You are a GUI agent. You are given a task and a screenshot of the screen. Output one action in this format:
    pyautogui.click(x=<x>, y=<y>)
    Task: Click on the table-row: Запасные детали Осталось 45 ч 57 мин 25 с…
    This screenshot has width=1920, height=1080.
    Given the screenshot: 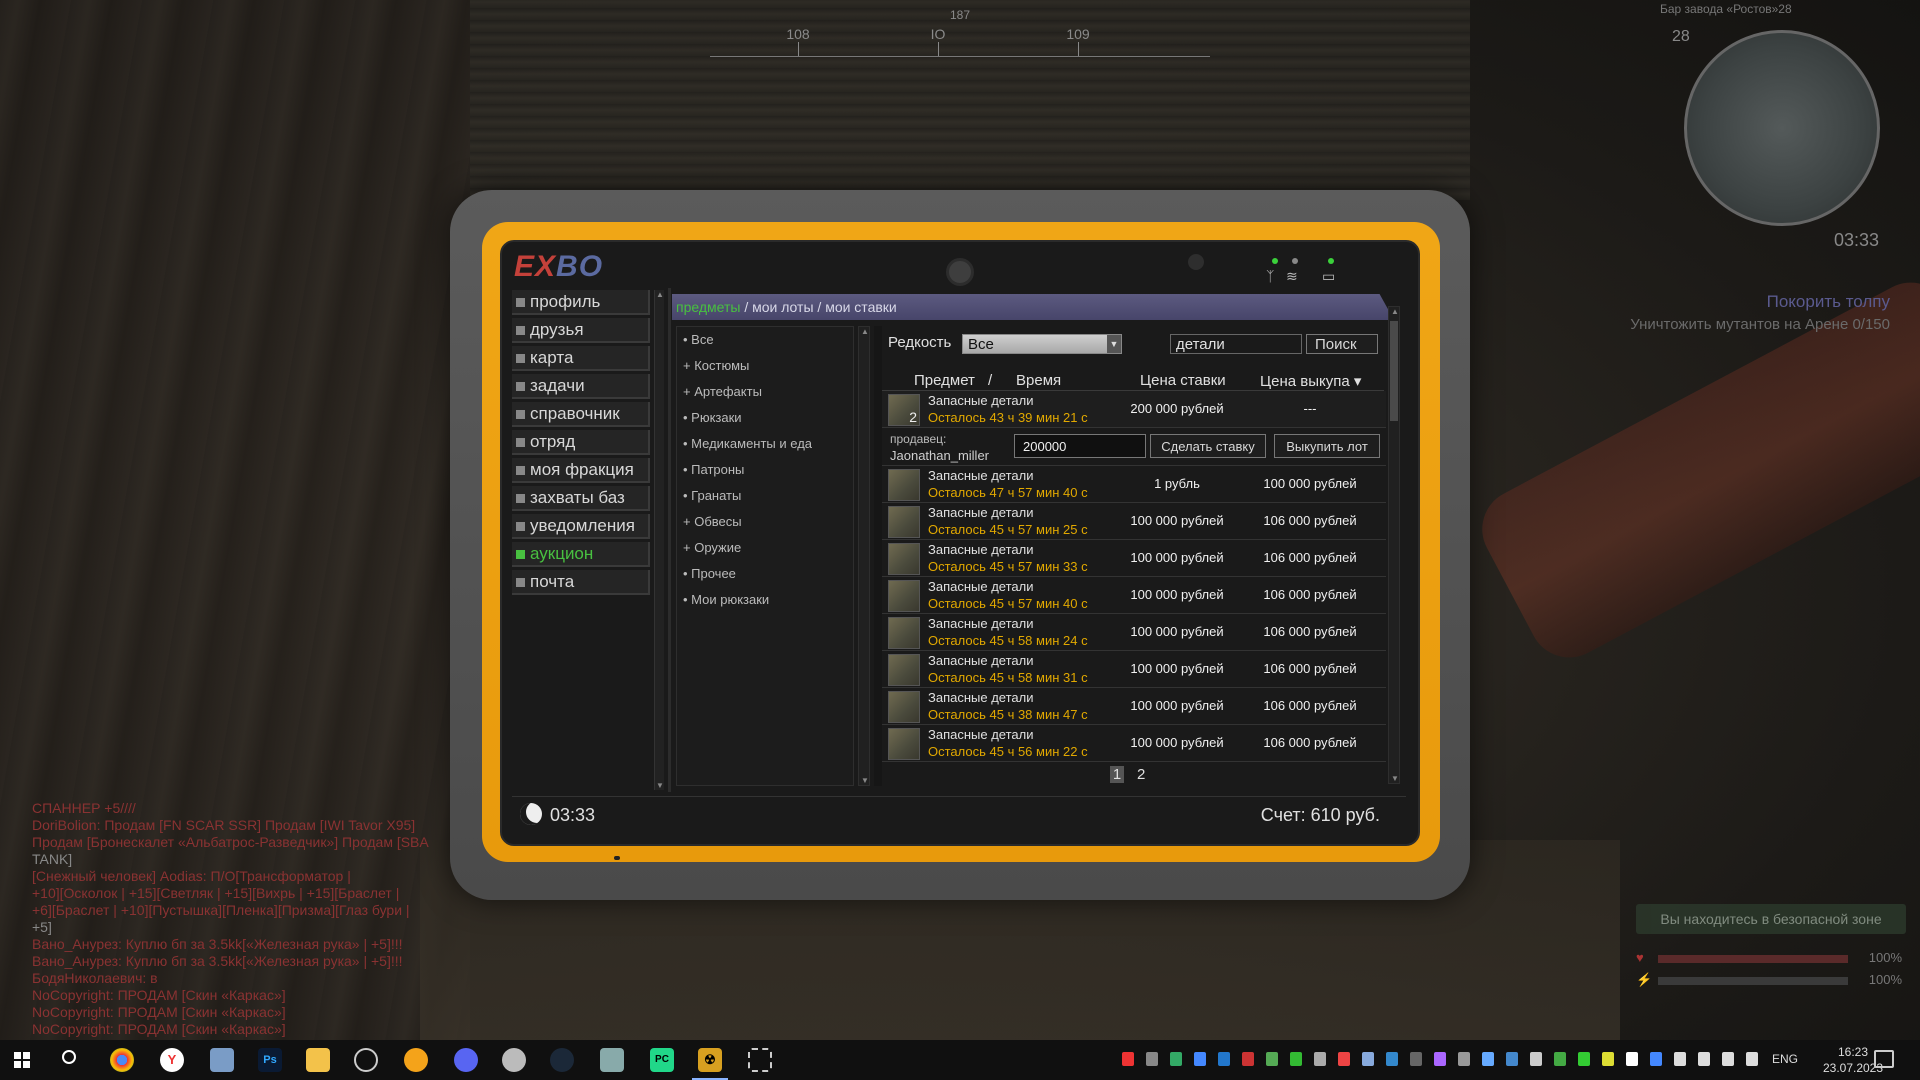 What is the action you would take?
    pyautogui.click(x=1134, y=521)
    